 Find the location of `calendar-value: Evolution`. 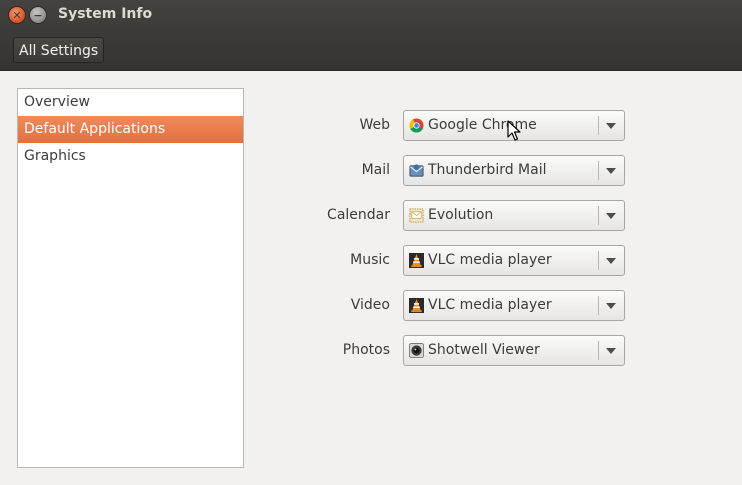

calendar-value: Evolution is located at coordinates (461, 215).